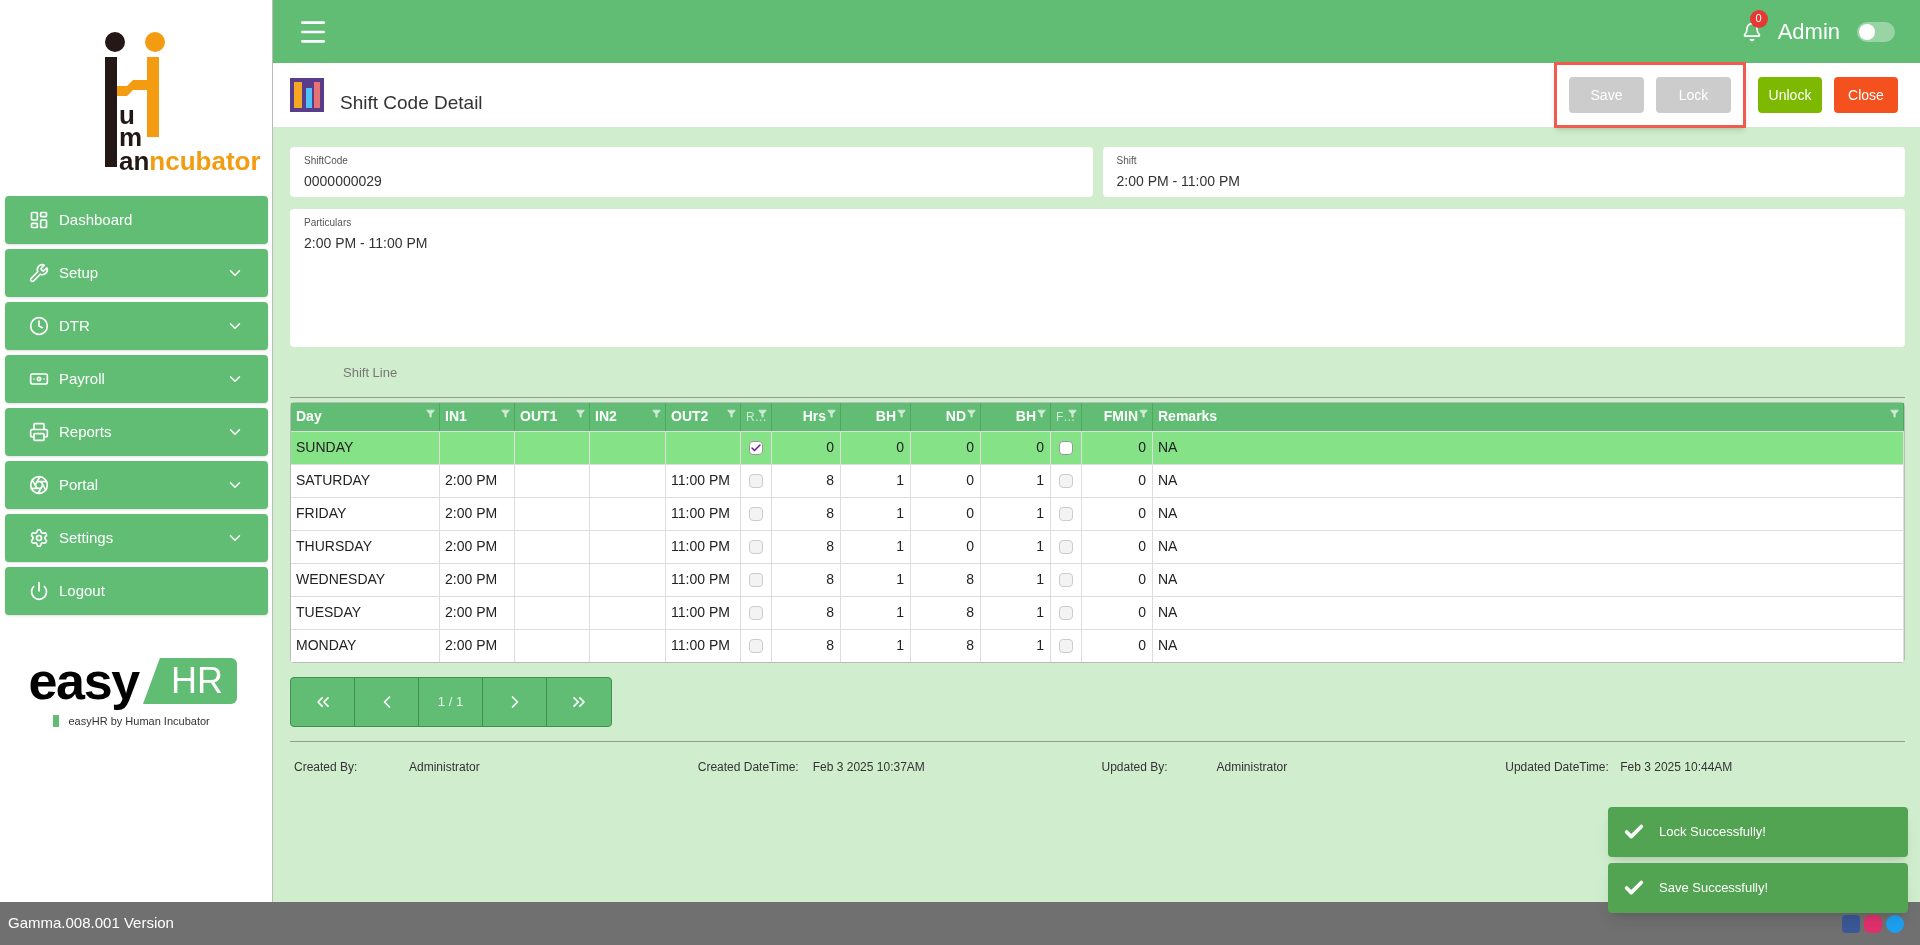  What do you see at coordinates (91, 923) in the screenshot?
I see `version-text: Gamma.008.001 Version` at bounding box center [91, 923].